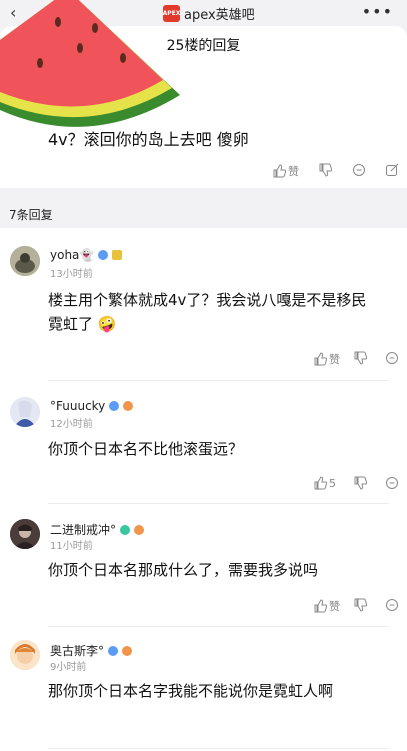 Image resolution: width=407 pixels, height=751 pixels. I want to click on user-row: 奥古斯李°, so click(91, 650).